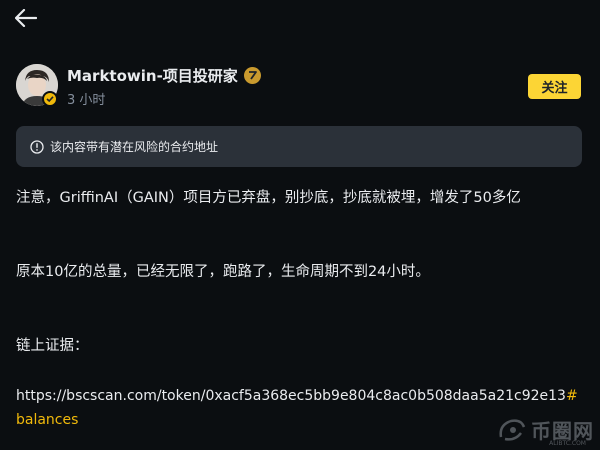 The height and width of the screenshot is (450, 600). I want to click on author-name: Marktowin-项目投研家, so click(152, 75).